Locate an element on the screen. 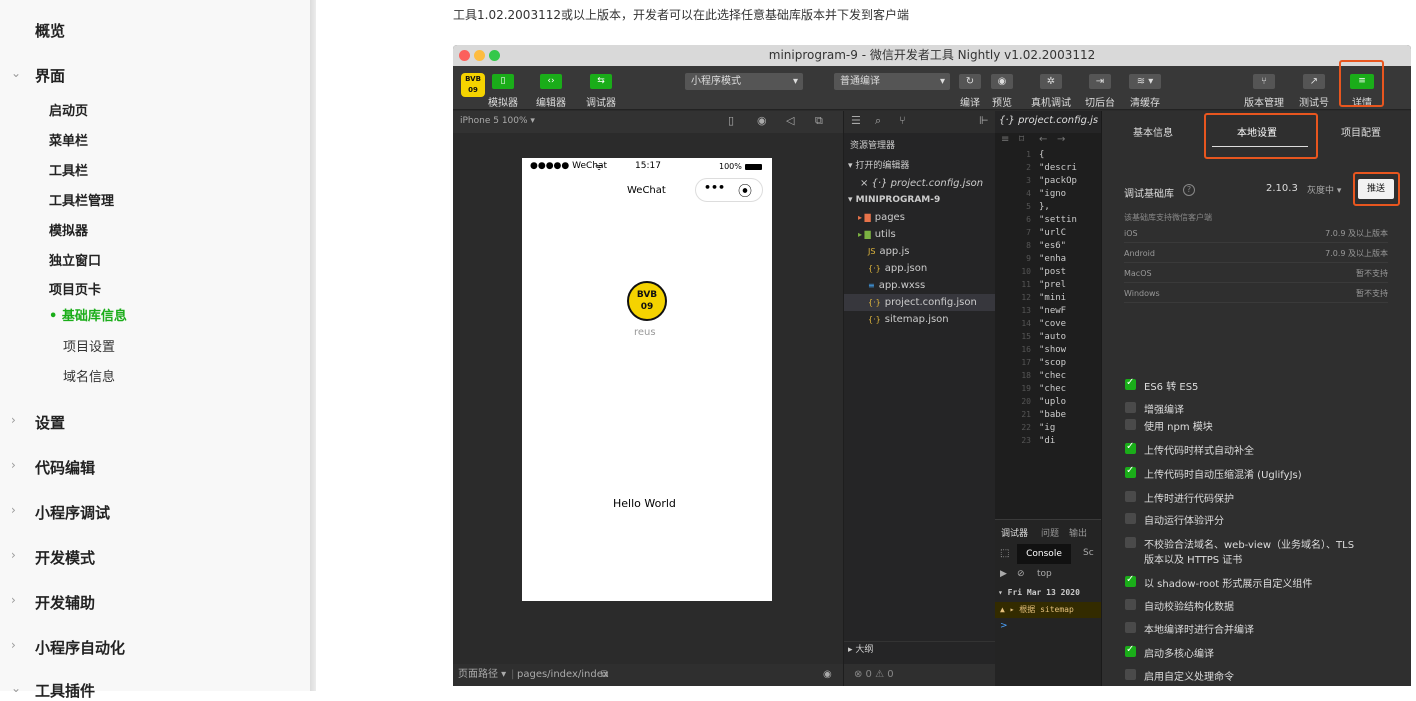 This screenshot has width=1416, height=701. simulator-toggle-icon: ▯ is located at coordinates (503, 81).